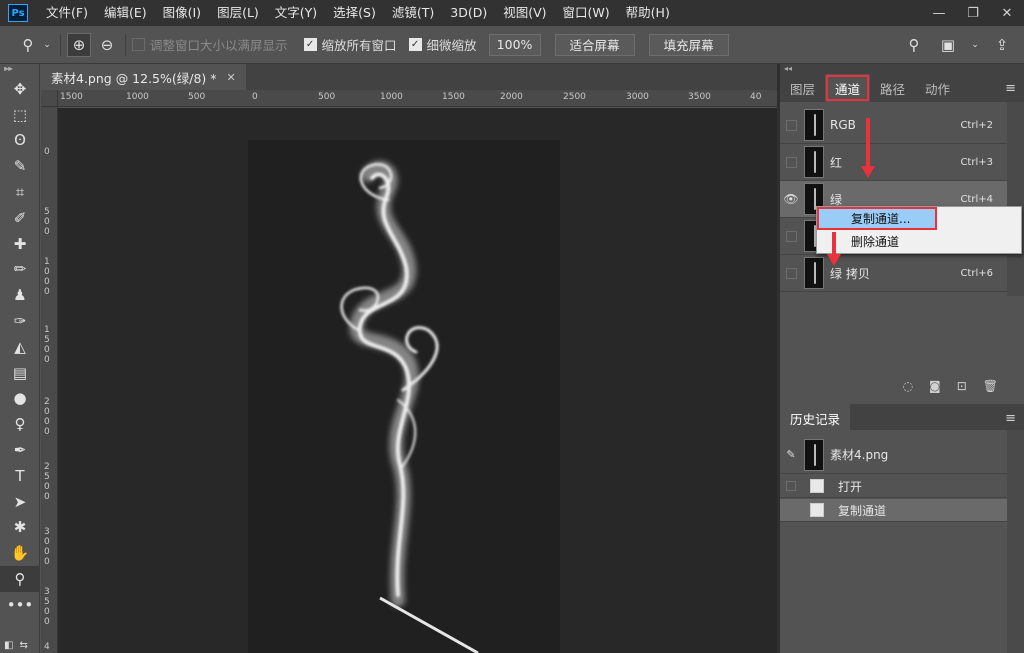  Describe the element at coordinates (908, 386) in the screenshot. I see `load-selection-icon: ◌` at that location.